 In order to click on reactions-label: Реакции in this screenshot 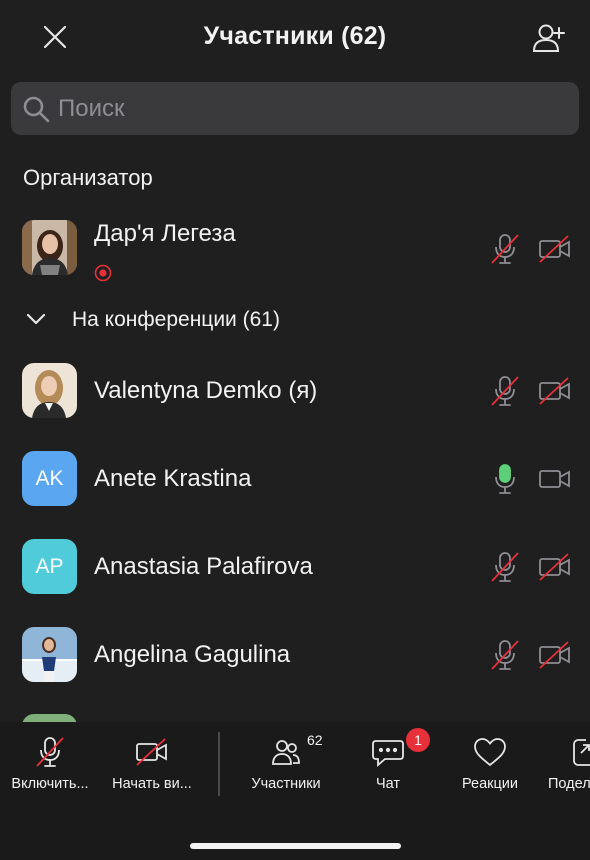, I will do `click(489, 784)`.